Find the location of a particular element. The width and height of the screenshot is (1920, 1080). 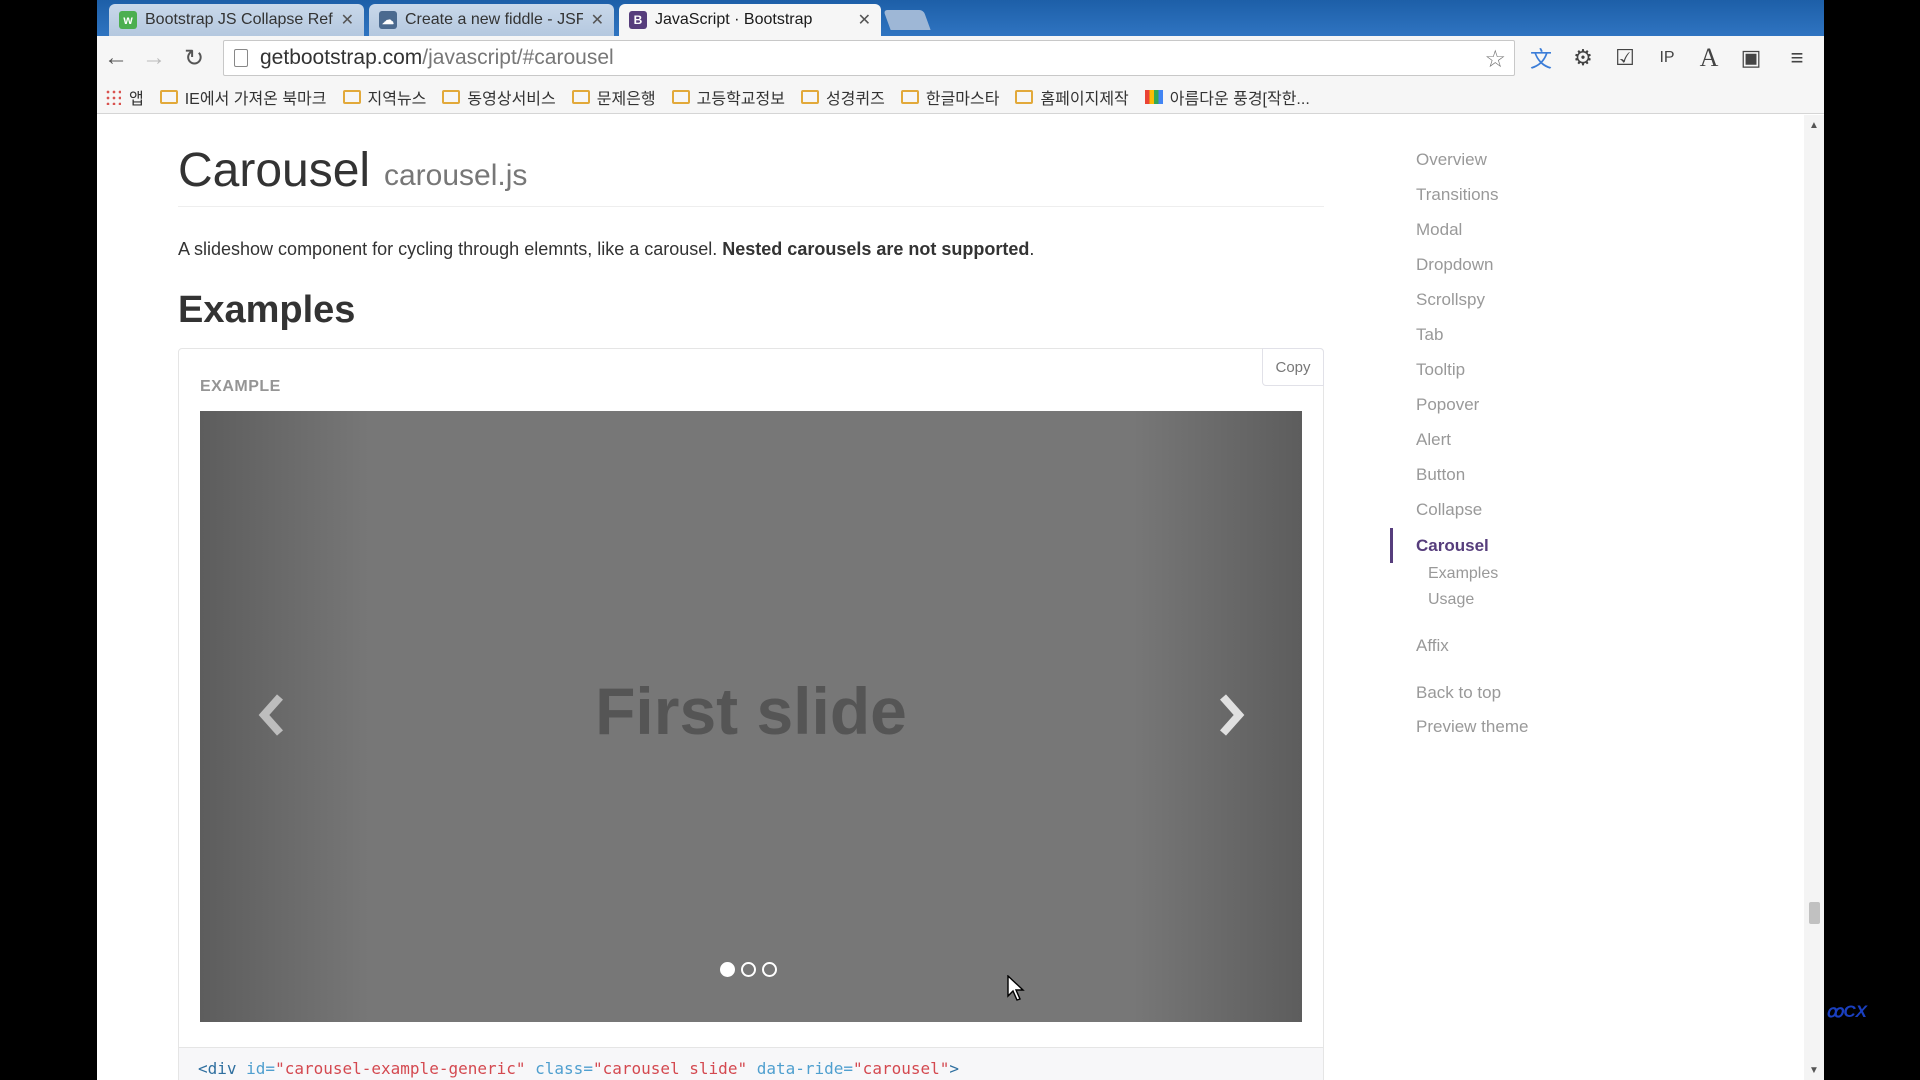

bootstrap-b-icon: B is located at coordinates (638, 20).